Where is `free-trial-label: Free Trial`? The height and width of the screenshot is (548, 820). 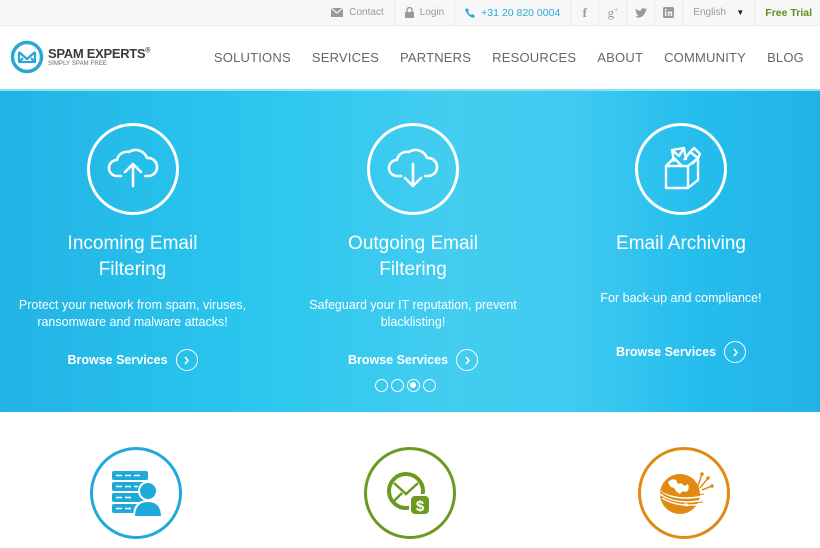 free-trial-label: Free Trial is located at coordinates (788, 12).